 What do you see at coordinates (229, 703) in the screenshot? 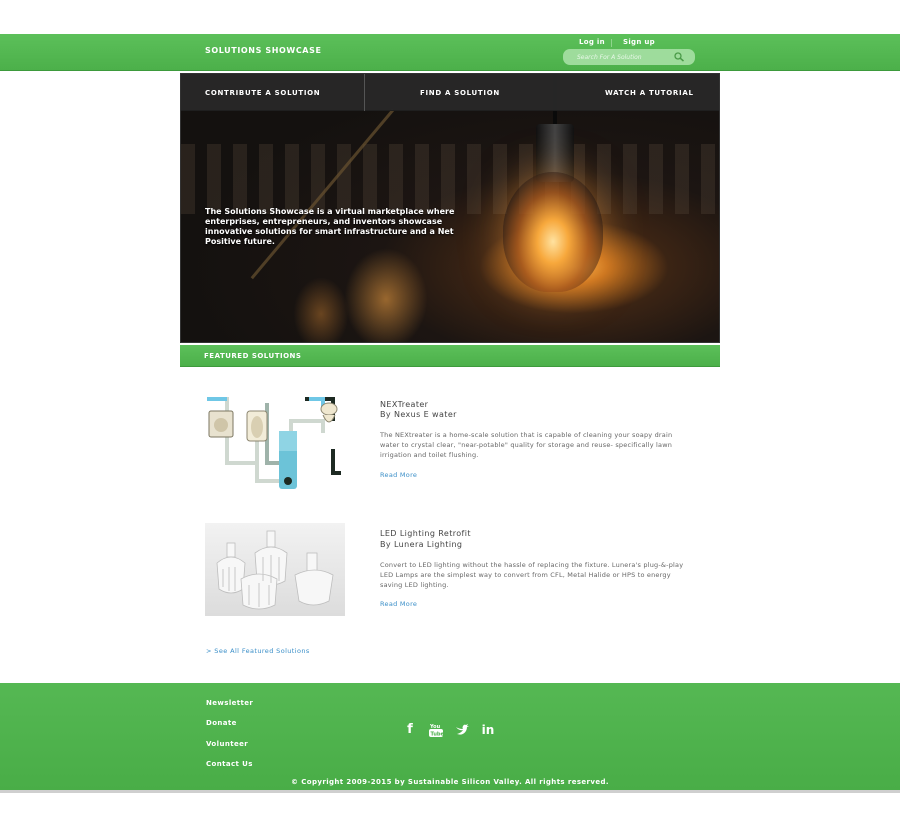
I see `footer-link-newsletter: Newsletter` at bounding box center [229, 703].